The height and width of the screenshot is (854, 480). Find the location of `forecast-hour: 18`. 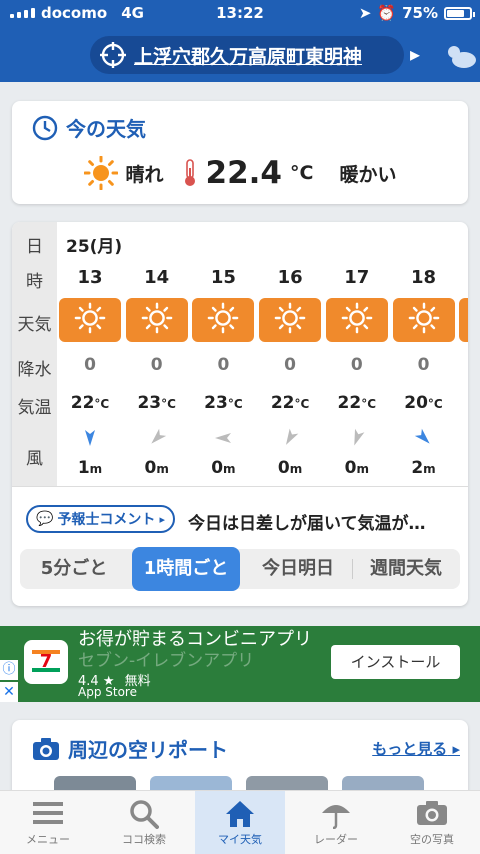

forecast-hour: 18 is located at coordinates (423, 277).